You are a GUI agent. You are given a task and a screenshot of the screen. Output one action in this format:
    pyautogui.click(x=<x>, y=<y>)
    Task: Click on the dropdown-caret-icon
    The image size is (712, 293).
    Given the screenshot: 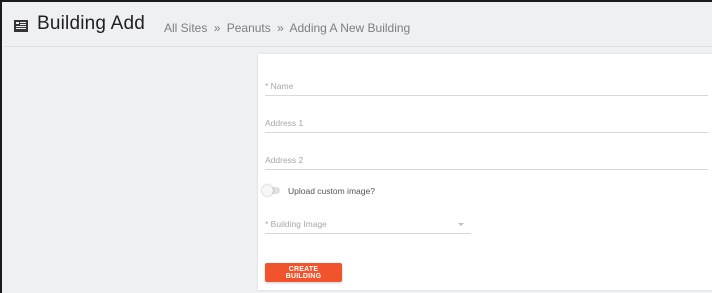 What is the action you would take?
    pyautogui.click(x=461, y=224)
    